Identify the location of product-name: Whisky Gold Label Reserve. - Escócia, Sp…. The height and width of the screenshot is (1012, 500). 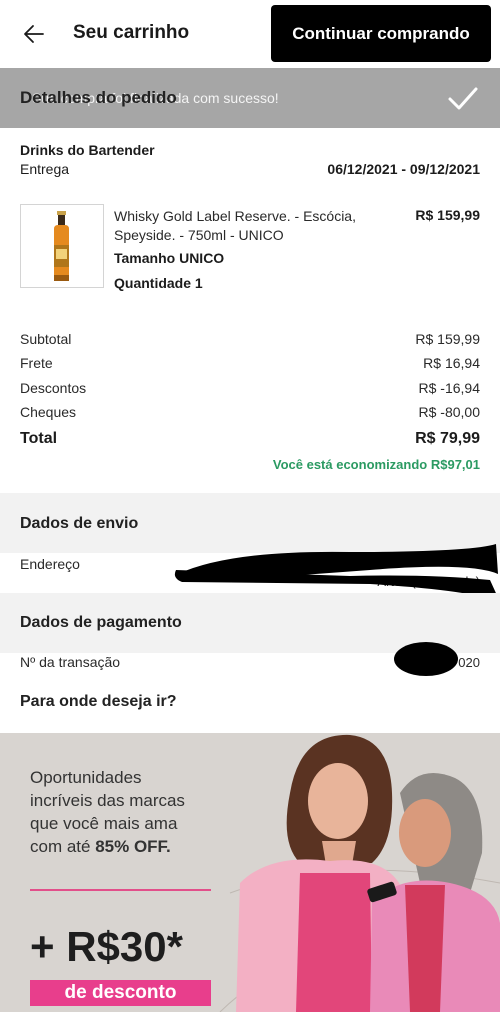
(235, 225).